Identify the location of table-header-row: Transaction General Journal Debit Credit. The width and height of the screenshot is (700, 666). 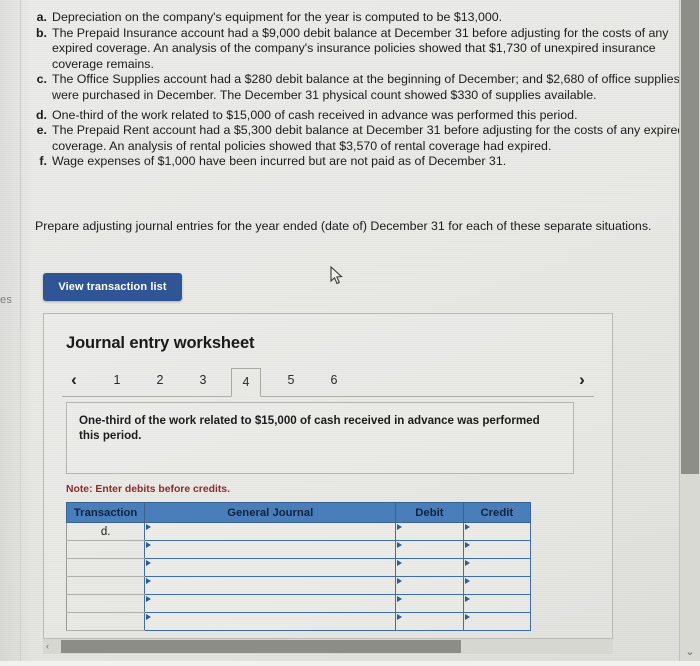
(298, 512).